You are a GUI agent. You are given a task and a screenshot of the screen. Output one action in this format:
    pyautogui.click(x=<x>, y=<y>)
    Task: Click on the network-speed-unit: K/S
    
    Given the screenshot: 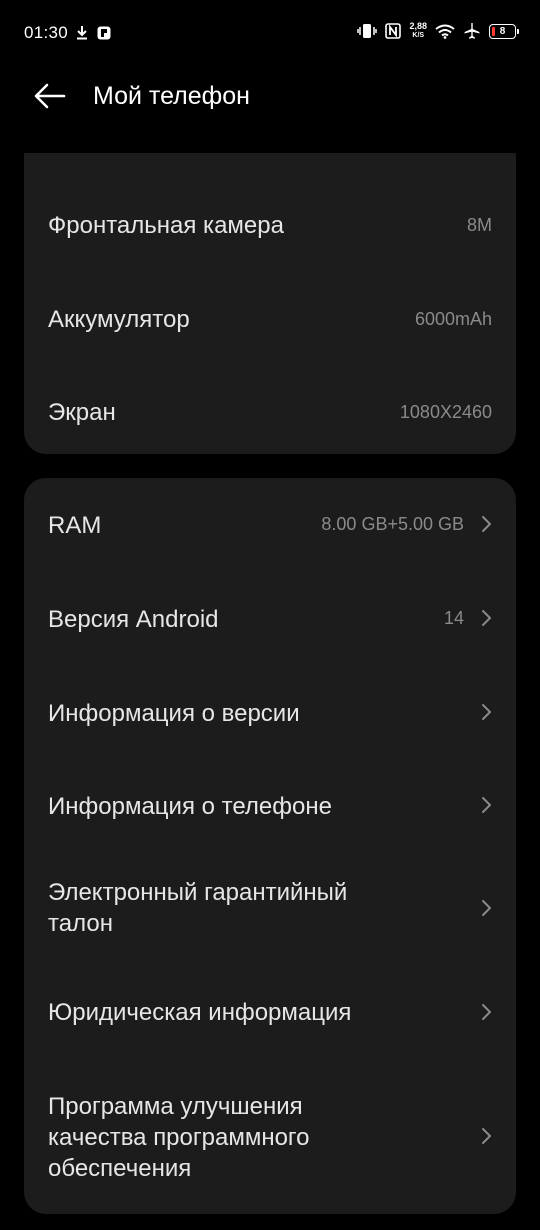 What is the action you would take?
    pyautogui.click(x=418, y=35)
    